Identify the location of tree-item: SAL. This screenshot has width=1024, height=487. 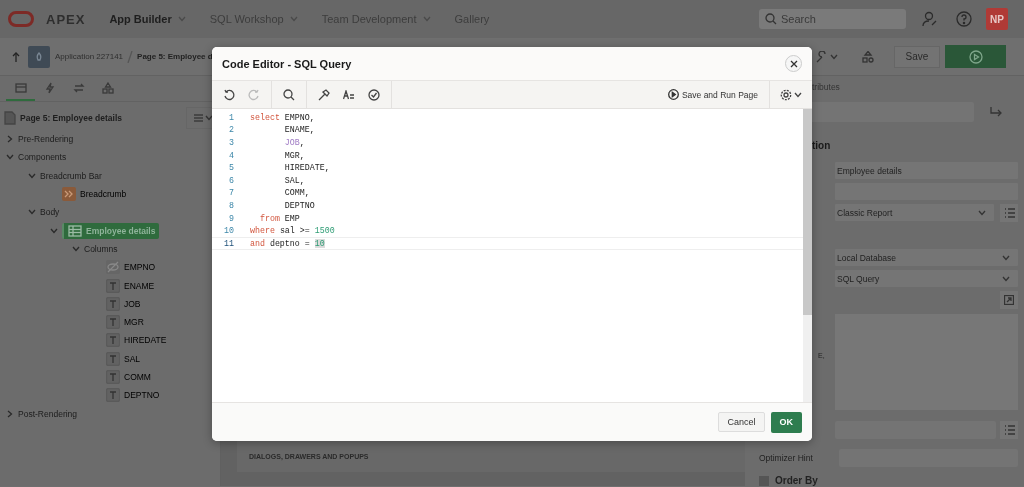
(132, 358).